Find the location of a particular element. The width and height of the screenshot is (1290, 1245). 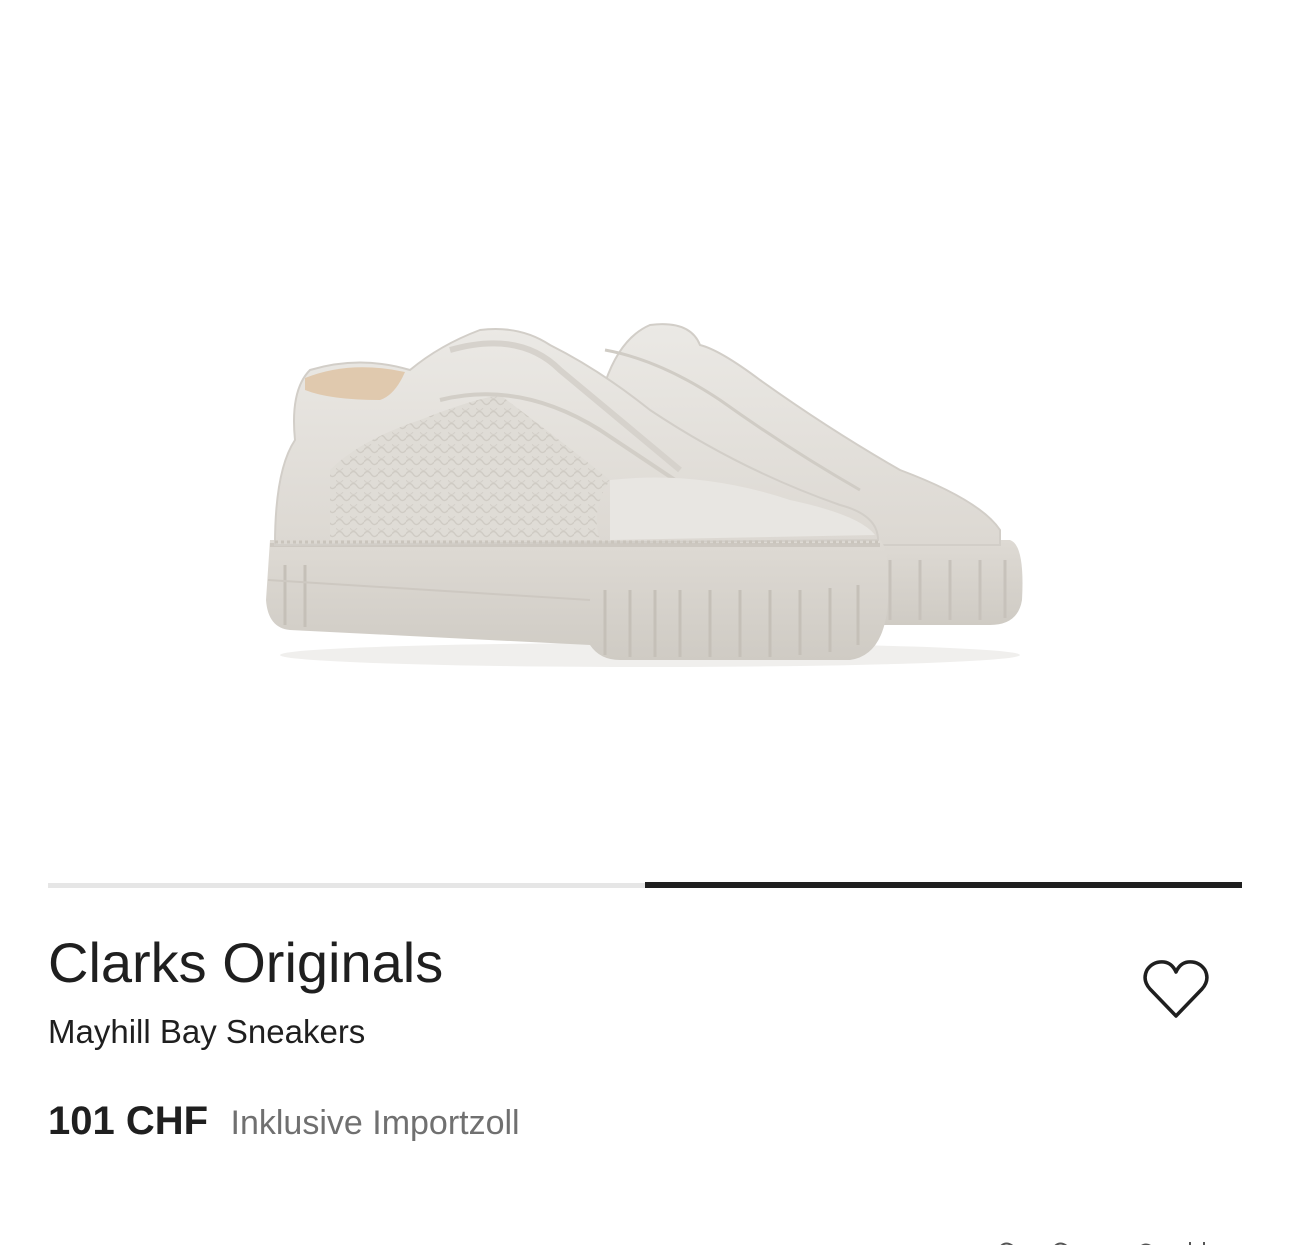

heart-outline-icon is located at coordinates (1176, 989).